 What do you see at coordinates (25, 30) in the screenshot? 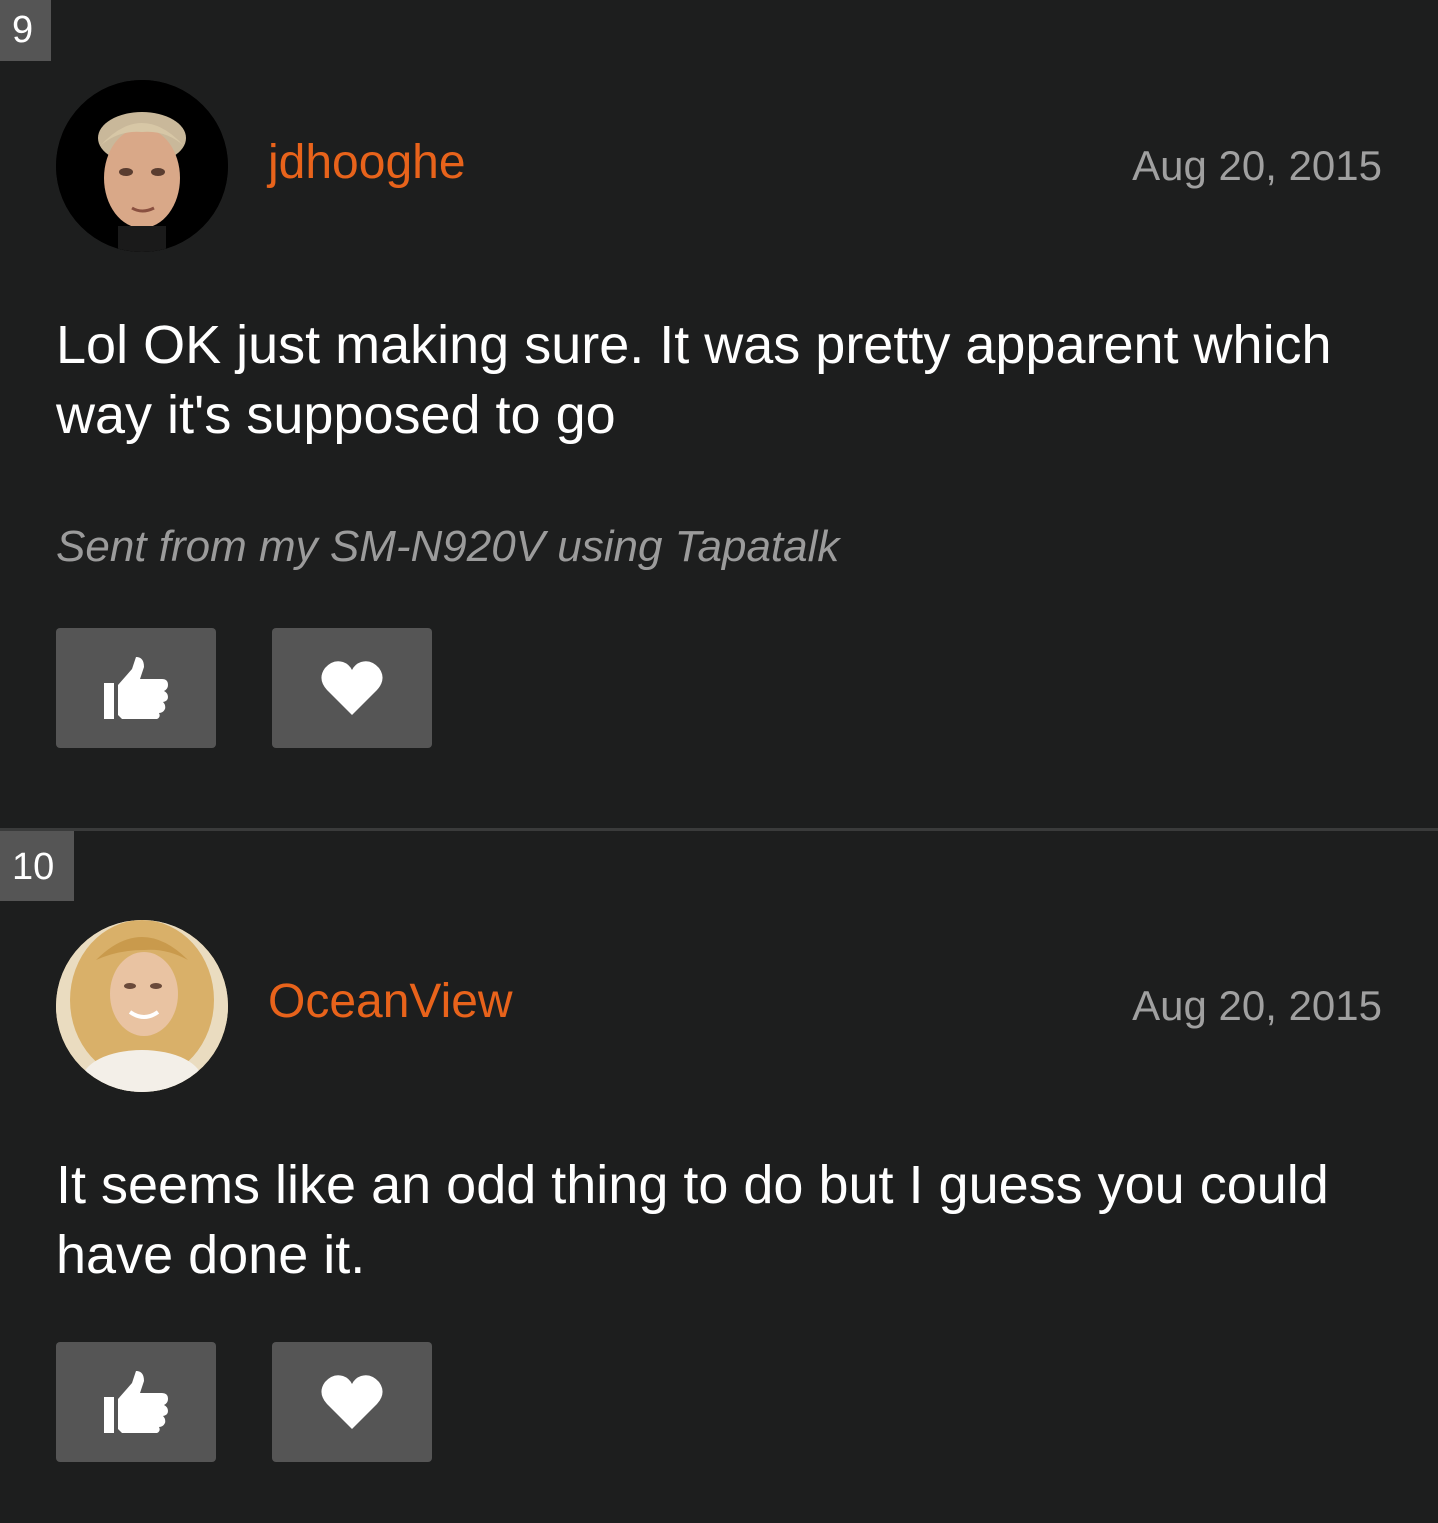
I see `post-number-badge: 9` at bounding box center [25, 30].